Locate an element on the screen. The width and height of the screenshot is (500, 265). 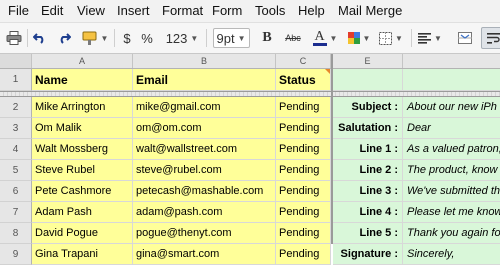
contact-email-cell: steve@rubel.com is located at coordinates (204, 170).